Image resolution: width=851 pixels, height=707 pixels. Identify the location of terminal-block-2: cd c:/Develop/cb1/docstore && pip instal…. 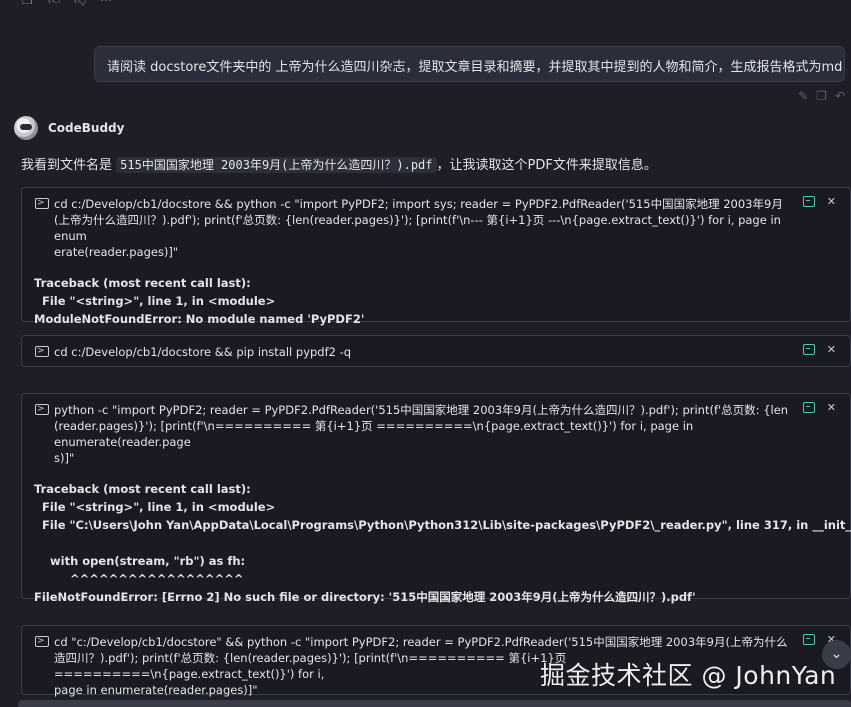
(436, 351).